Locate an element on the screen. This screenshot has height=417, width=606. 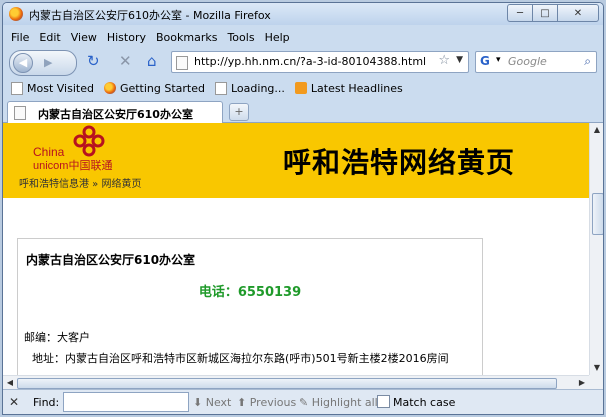
stop-icon: ✕ is located at coordinates (125, 61).